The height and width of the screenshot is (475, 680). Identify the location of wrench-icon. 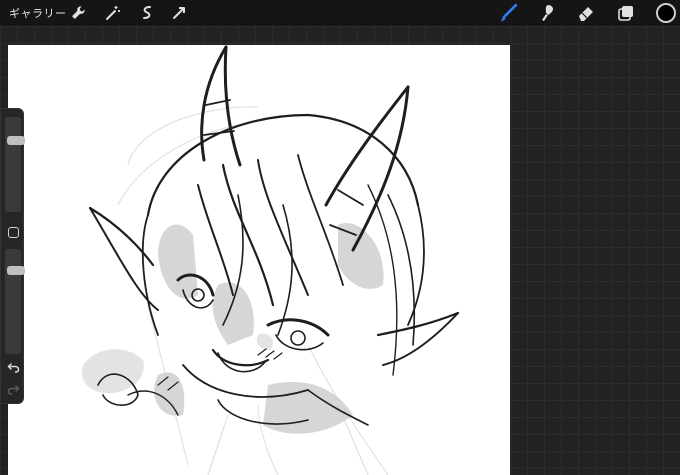
(78, 13).